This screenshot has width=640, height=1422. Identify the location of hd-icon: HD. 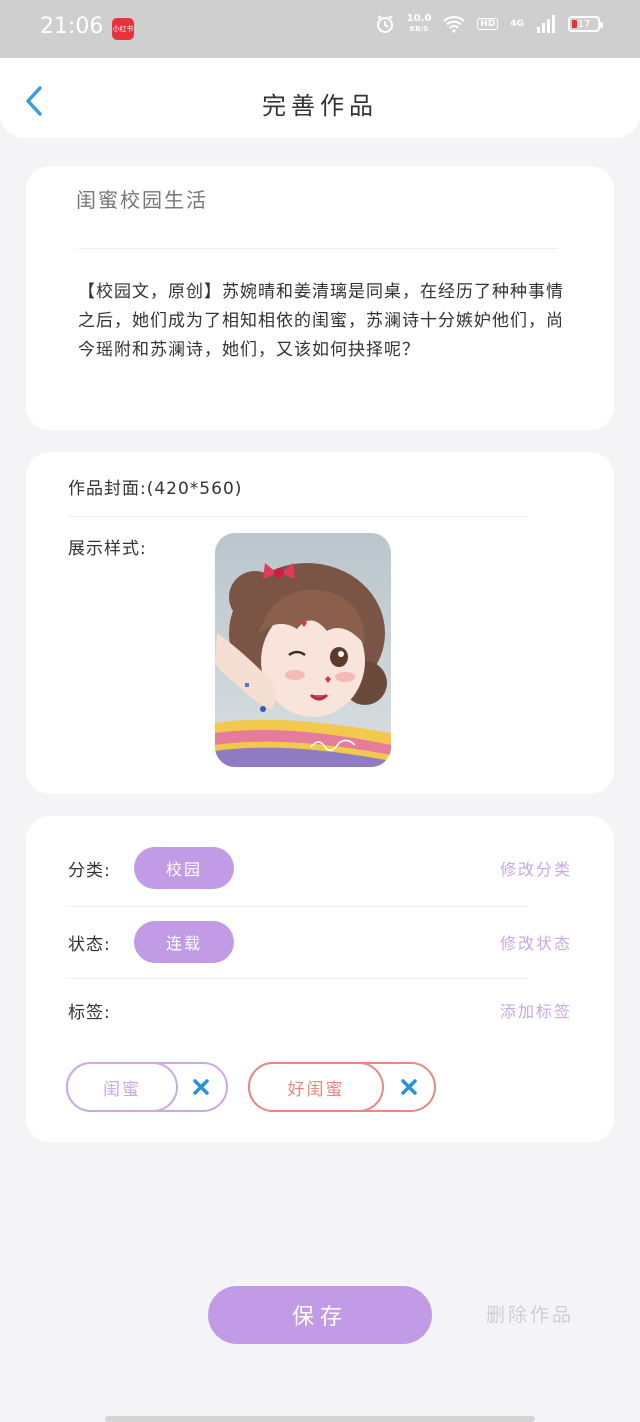
(488, 24).